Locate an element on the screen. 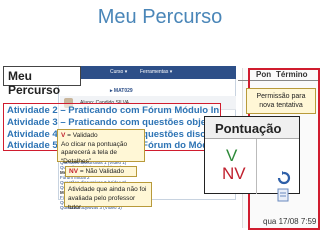 The height and width of the screenshot is (240, 320). score-panel-header: Pontuação is located at coordinates (252, 128).